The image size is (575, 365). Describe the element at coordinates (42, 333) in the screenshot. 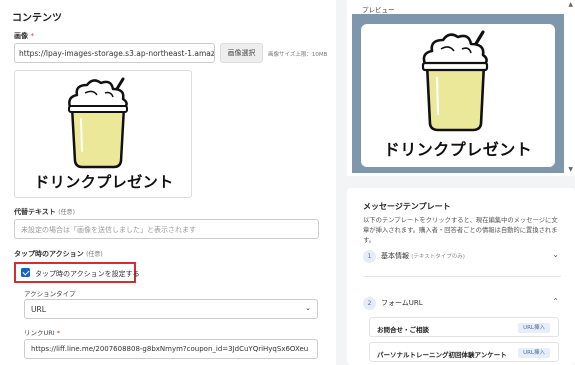

I see `link-uri-label: リンクURI *` at that location.